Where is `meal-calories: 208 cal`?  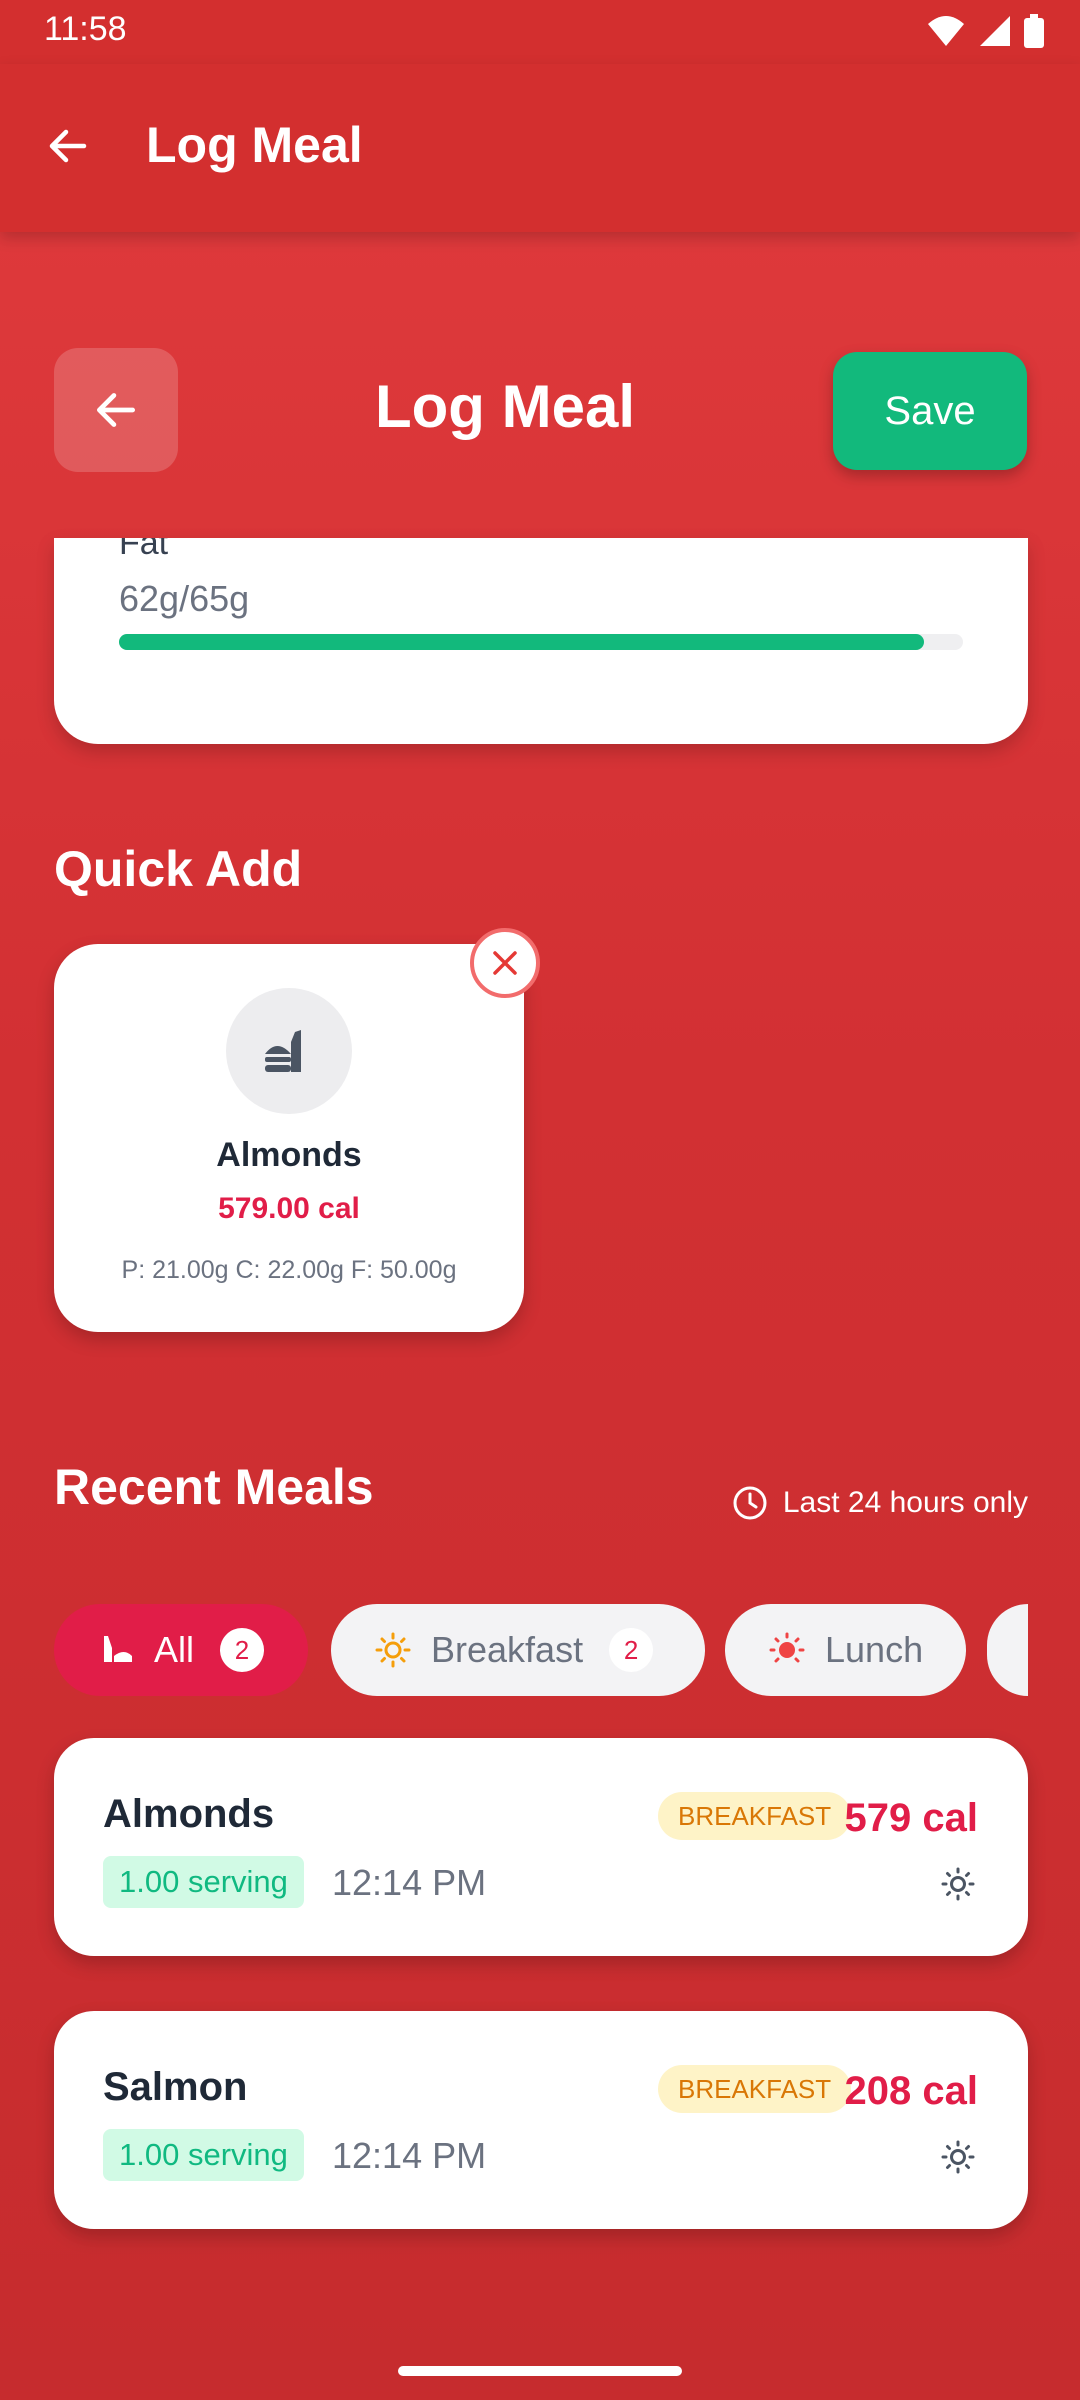
meal-calories: 208 cal is located at coordinates (911, 2091).